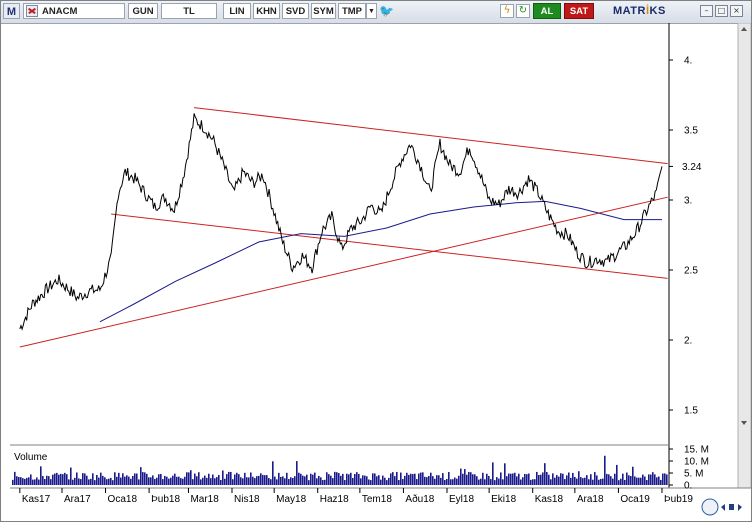  I want to click on maximize-icon: □, so click(721, 11).